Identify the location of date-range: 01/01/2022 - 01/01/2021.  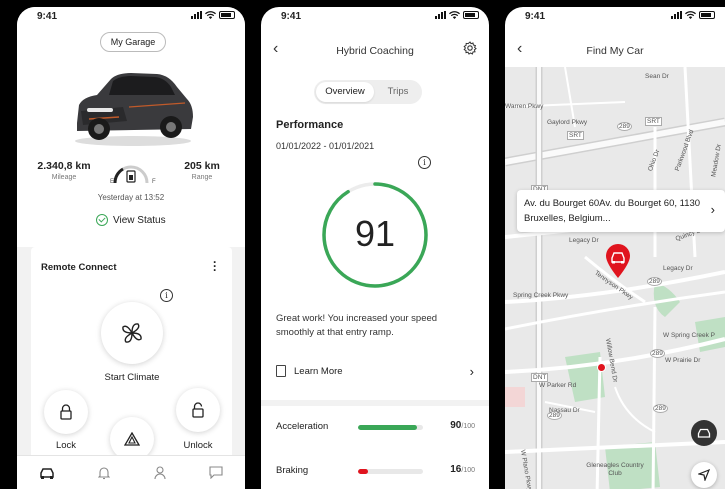
(325, 146).